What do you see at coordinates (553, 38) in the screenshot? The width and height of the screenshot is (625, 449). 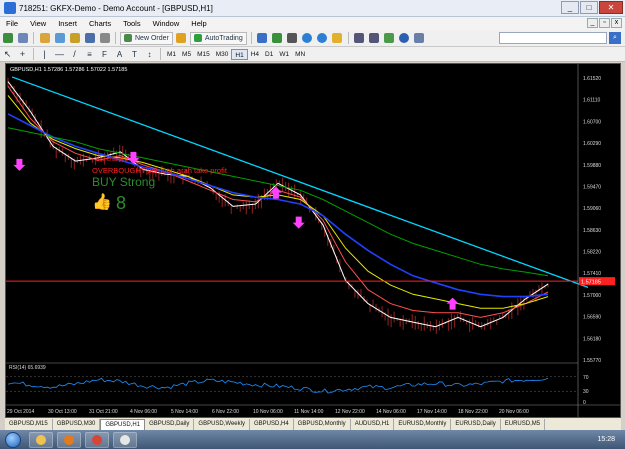 I see `search-input` at bounding box center [553, 38].